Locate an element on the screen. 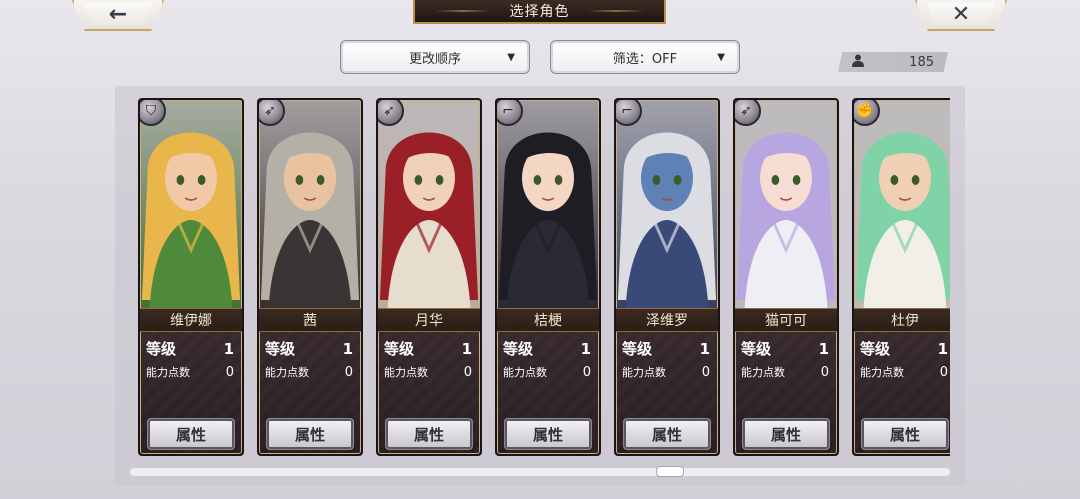 This screenshot has height=499, width=1080. close-icon: ✕ is located at coordinates (961, 14).